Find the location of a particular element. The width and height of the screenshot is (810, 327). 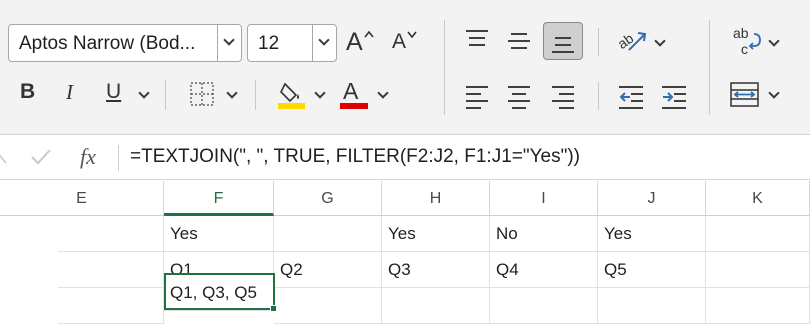

decrease-font-size-button: A is located at coordinates (406, 45).